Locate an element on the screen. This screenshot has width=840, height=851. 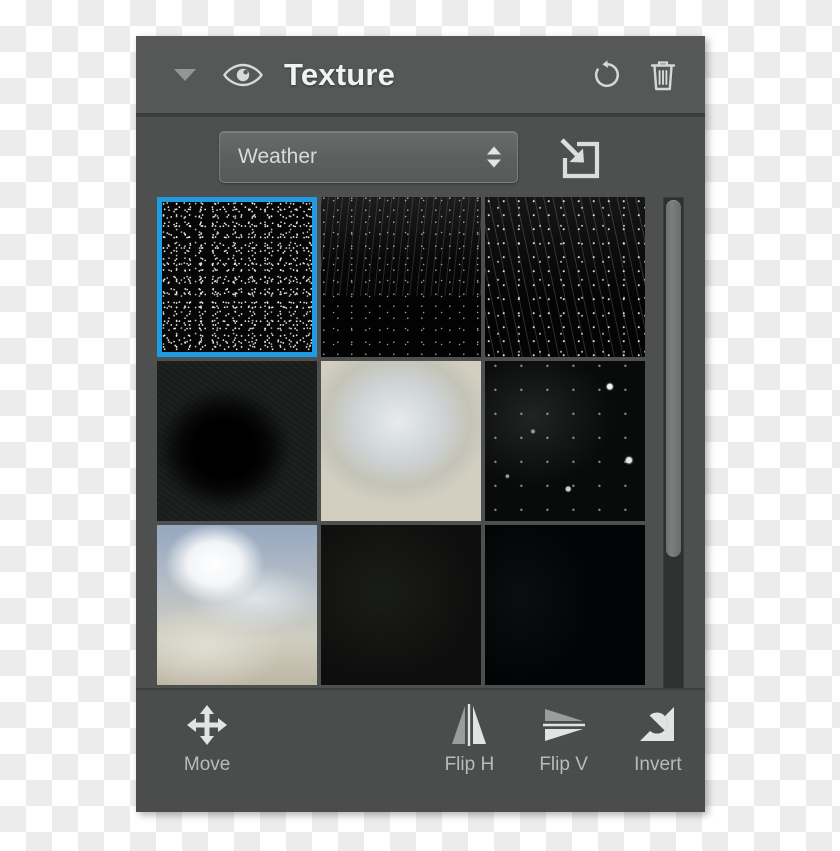
frost-grain-texture is located at coordinates (401, 441).